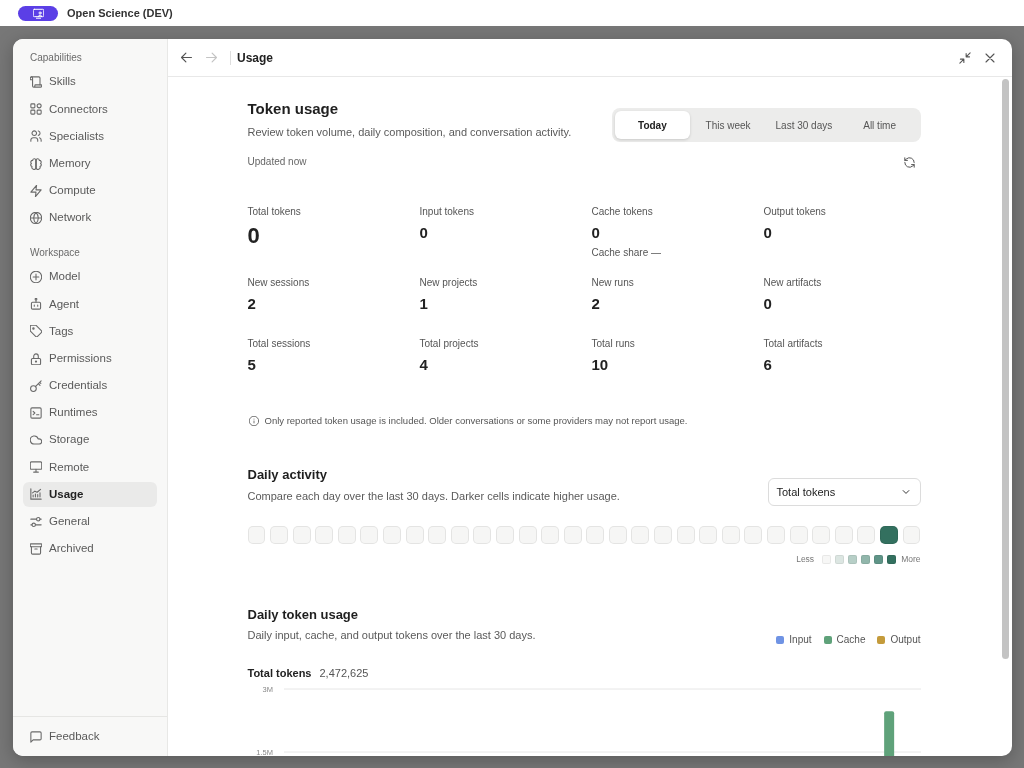 This screenshot has width=1024, height=768. What do you see at coordinates (409, 132) in the screenshot?
I see `section-subtitle: Review token volume, daily composition, and conversation activity.` at bounding box center [409, 132].